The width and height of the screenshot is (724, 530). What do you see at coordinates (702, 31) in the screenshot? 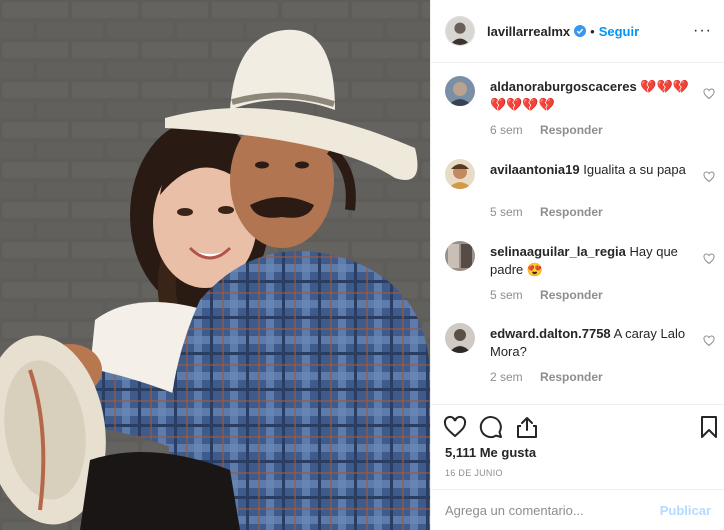
I see `more-options-icon: ···` at bounding box center [702, 31].